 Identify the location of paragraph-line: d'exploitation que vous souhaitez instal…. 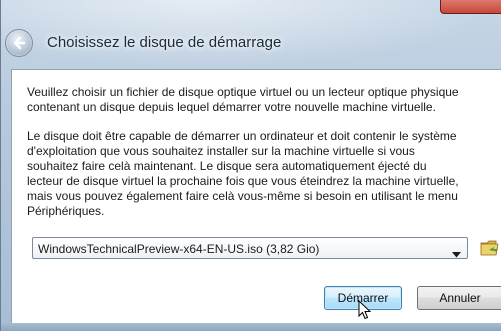
(221, 151).